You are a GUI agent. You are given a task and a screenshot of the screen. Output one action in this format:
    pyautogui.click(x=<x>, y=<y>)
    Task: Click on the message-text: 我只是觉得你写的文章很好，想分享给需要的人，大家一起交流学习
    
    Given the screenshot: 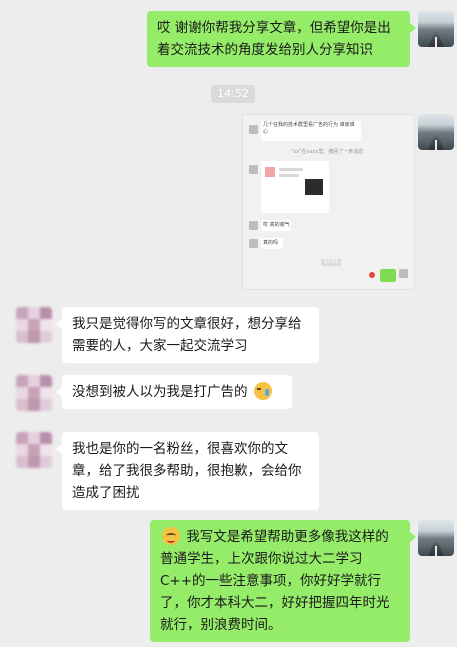 What is the action you would take?
    pyautogui.click(x=187, y=335)
    